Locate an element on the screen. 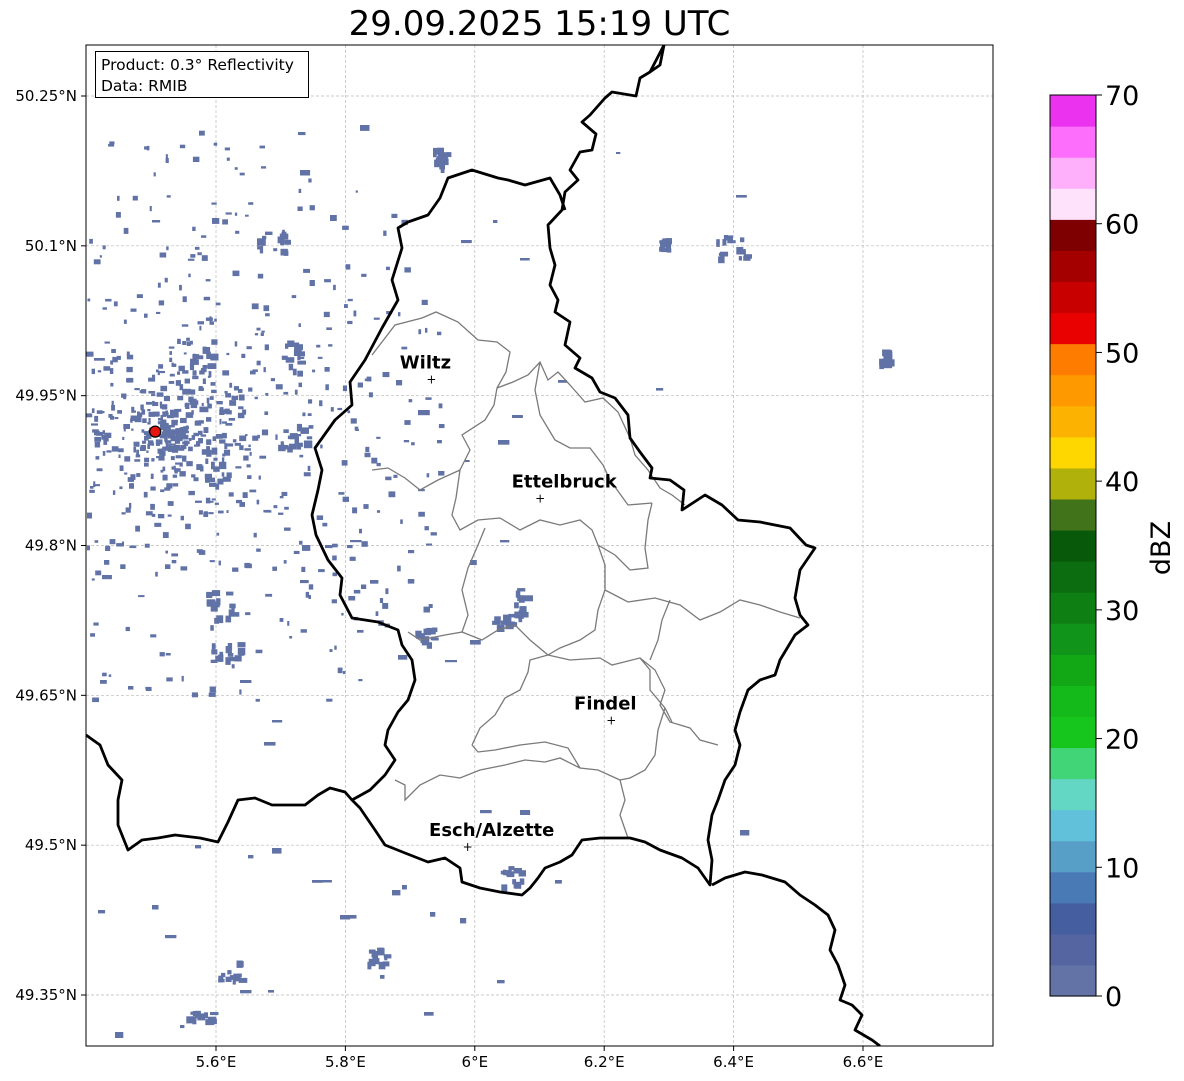  tick-label-lat: 50.25°N is located at coordinates (46, 96).